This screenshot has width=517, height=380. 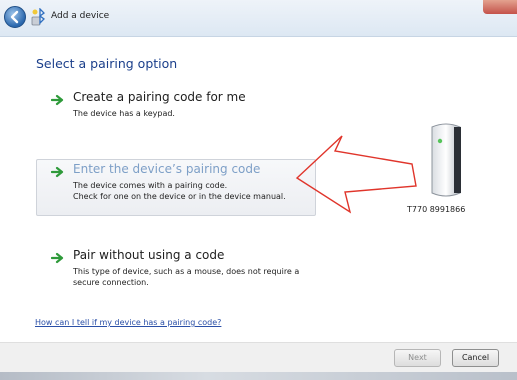 What do you see at coordinates (417, 358) in the screenshot?
I see `next-button: Next` at bounding box center [417, 358].